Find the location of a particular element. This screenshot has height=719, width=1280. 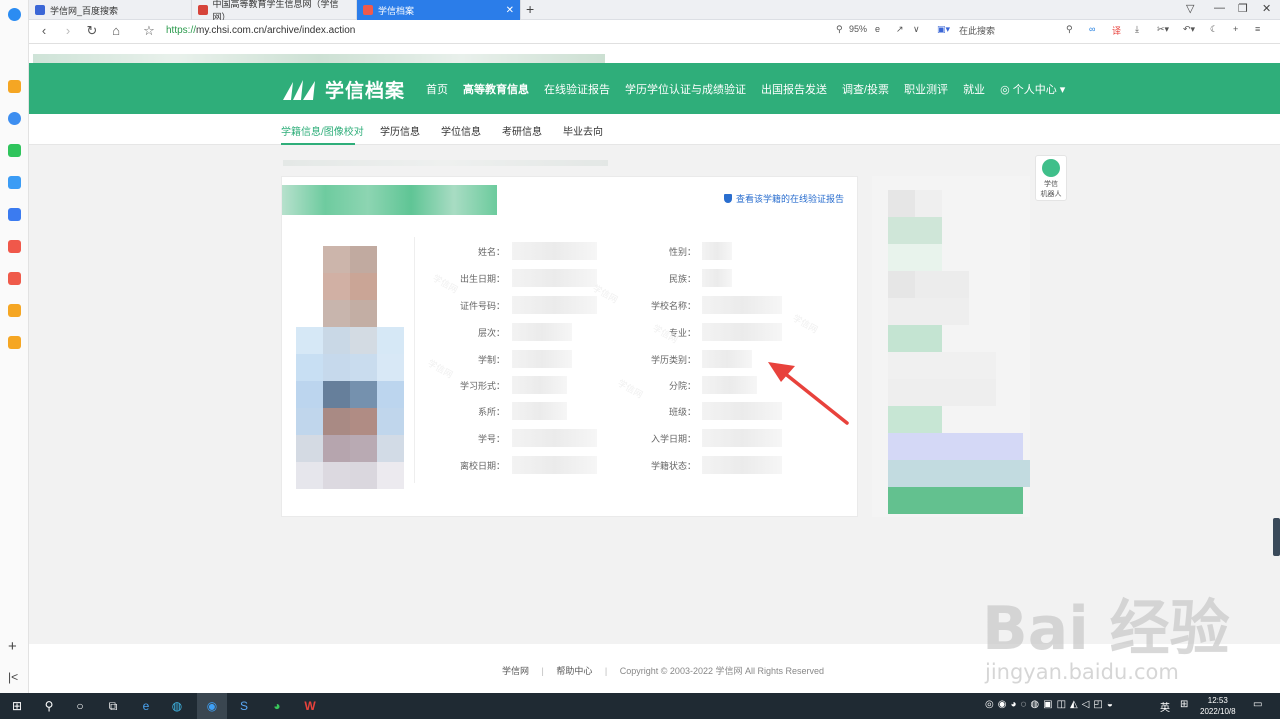

zoom-level: 95% is located at coordinates (858, 29).